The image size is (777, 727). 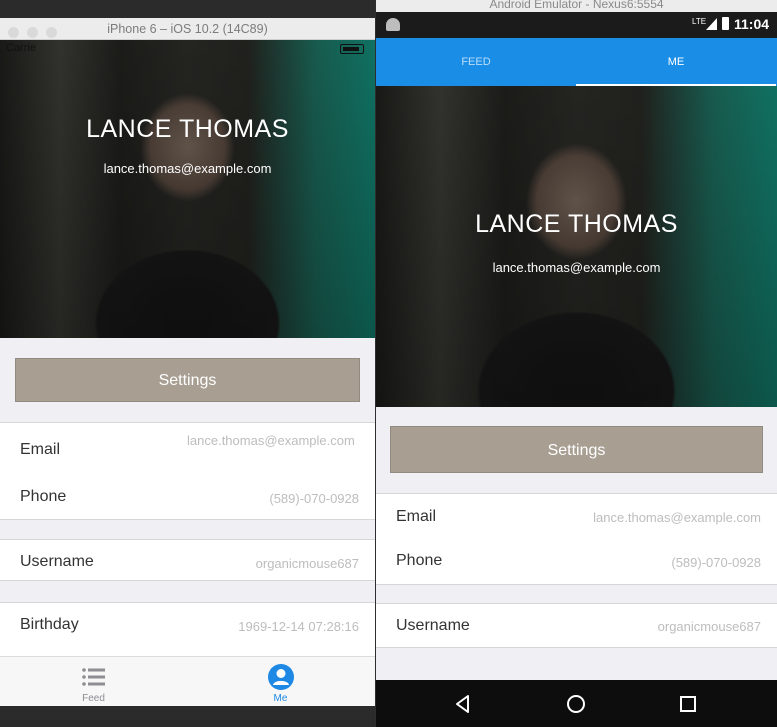 I want to click on minimize-window-dot, so click(x=32, y=32).